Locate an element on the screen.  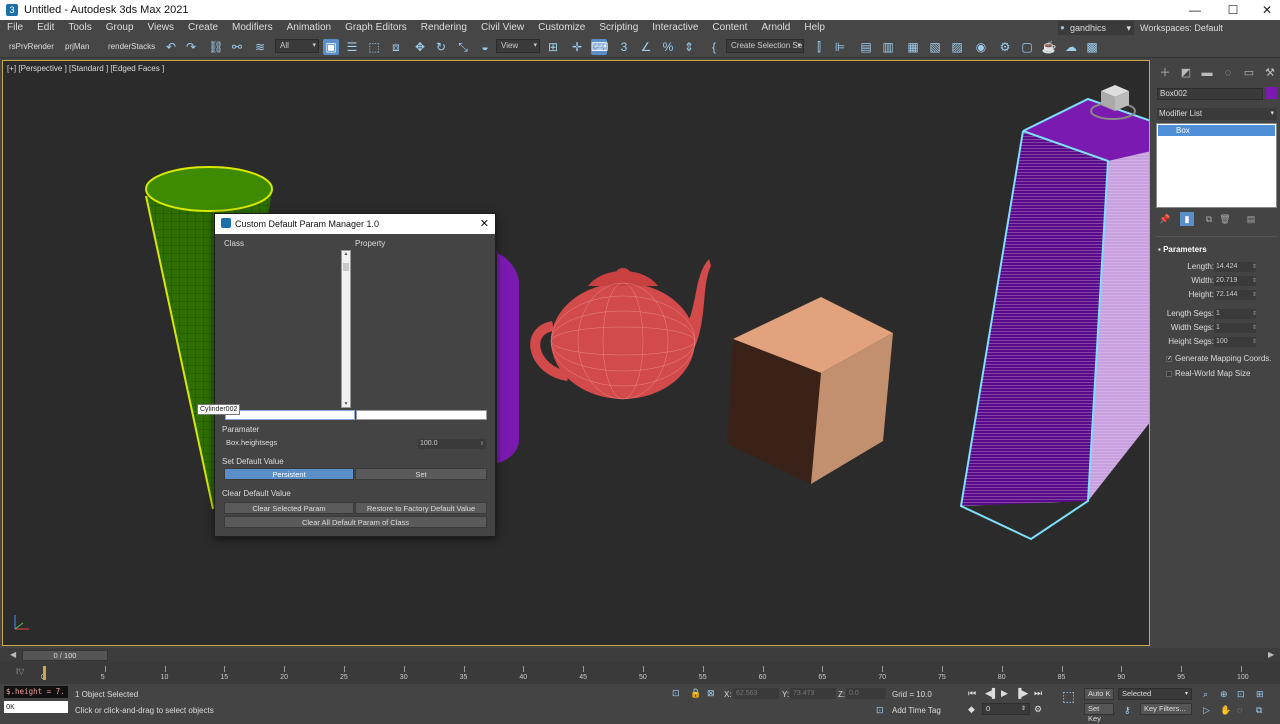
menu-help: Help is located at coordinates (814, 28).